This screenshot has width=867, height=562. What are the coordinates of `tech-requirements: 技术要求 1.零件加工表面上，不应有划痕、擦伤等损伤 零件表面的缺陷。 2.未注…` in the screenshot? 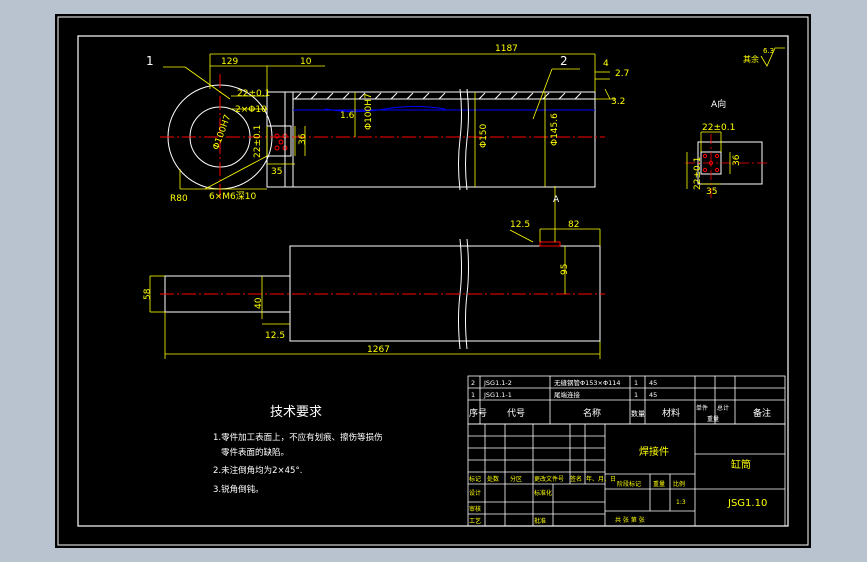 It's located at (298, 450).